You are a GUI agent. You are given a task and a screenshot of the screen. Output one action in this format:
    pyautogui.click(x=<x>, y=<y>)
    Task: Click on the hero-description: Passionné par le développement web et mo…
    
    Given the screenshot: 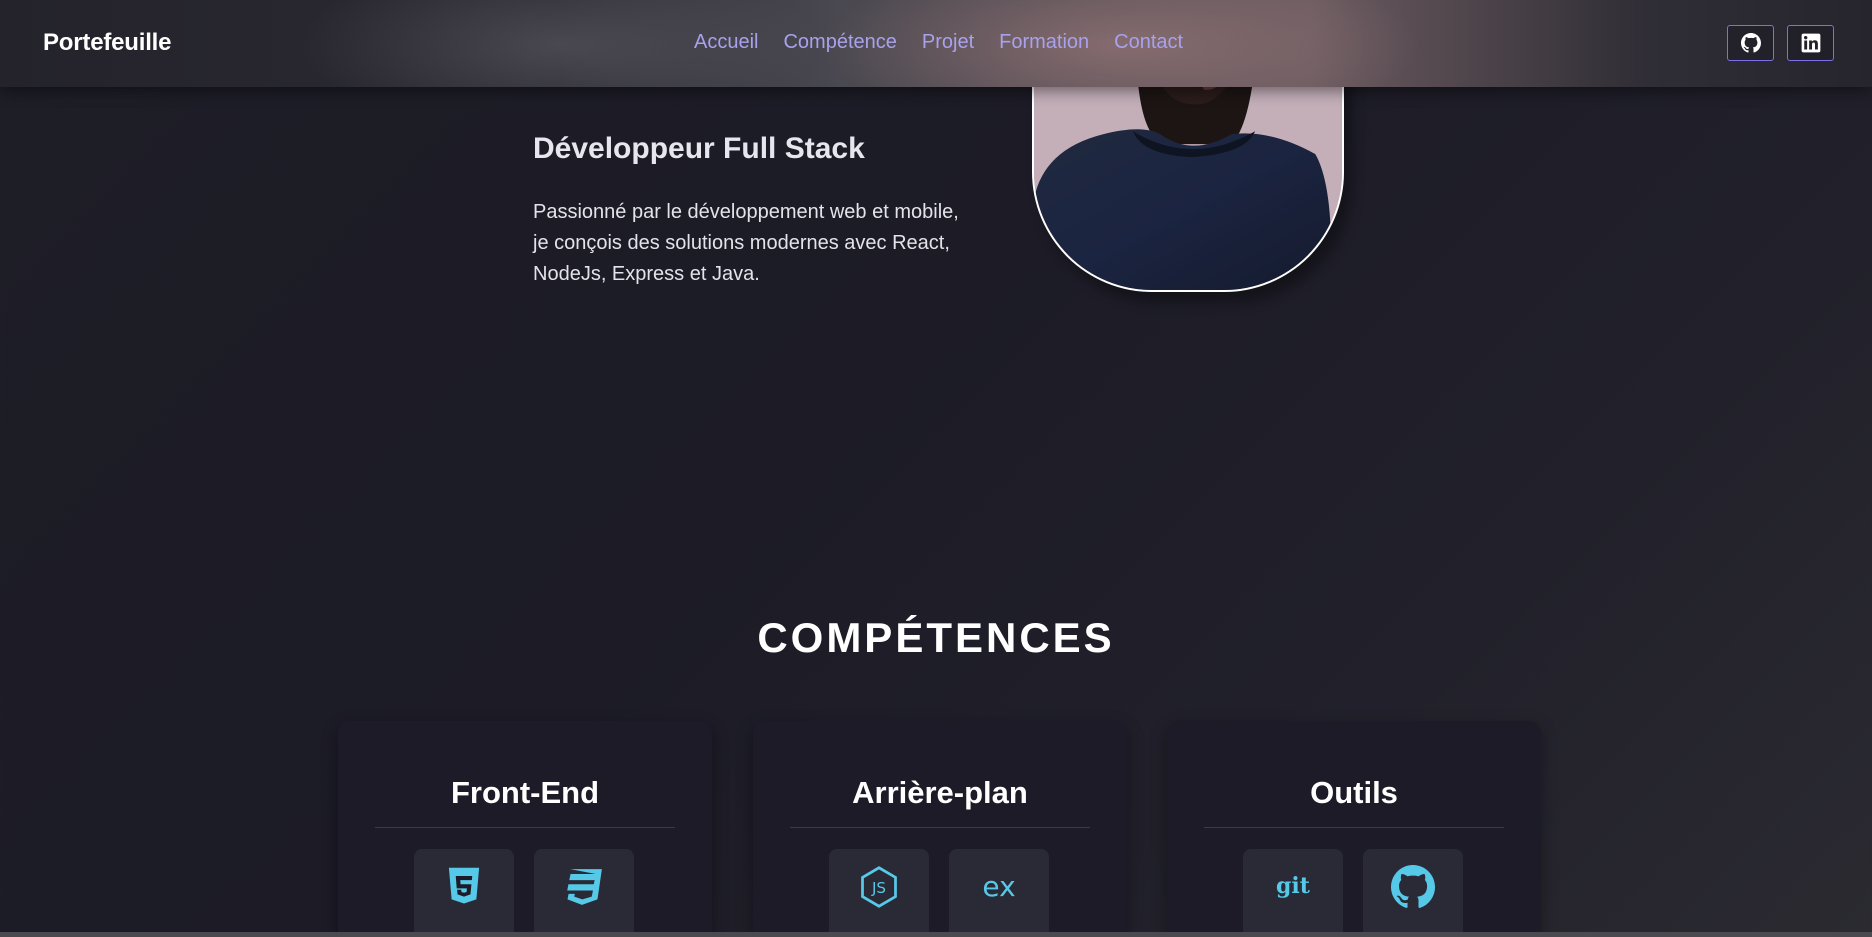 What is the action you would take?
    pyautogui.click(x=746, y=243)
    